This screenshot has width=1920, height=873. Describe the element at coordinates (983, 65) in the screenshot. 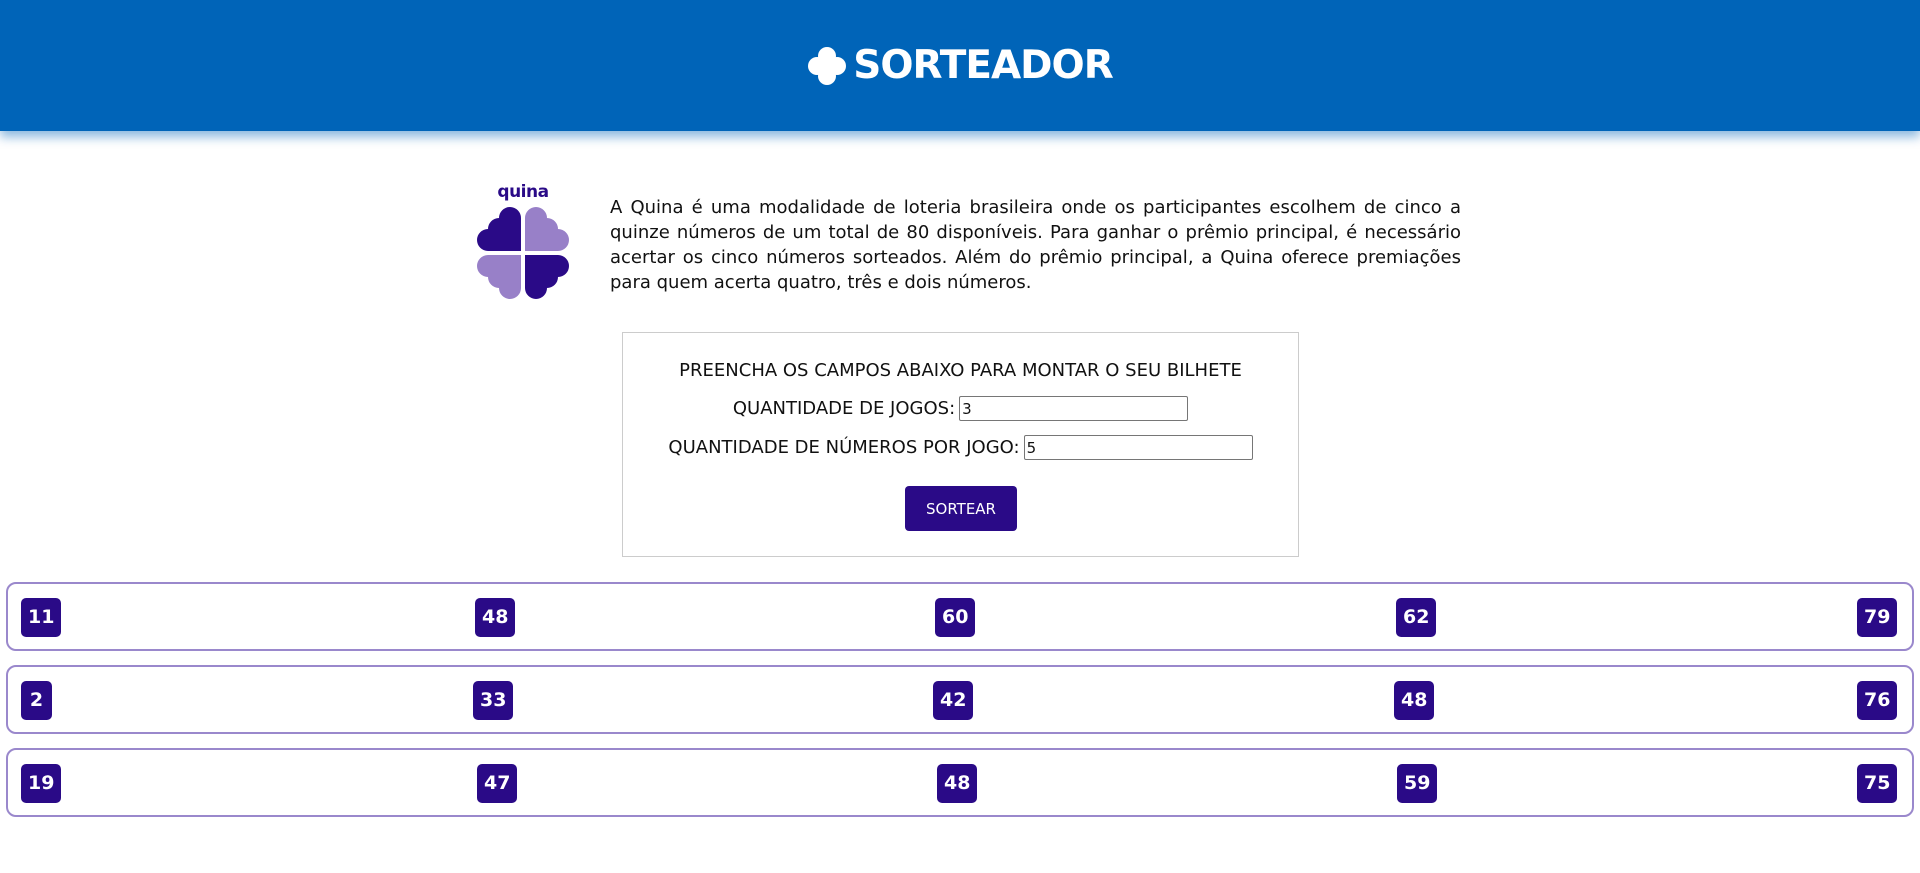

I see `page-title: SORTEADOR` at that location.